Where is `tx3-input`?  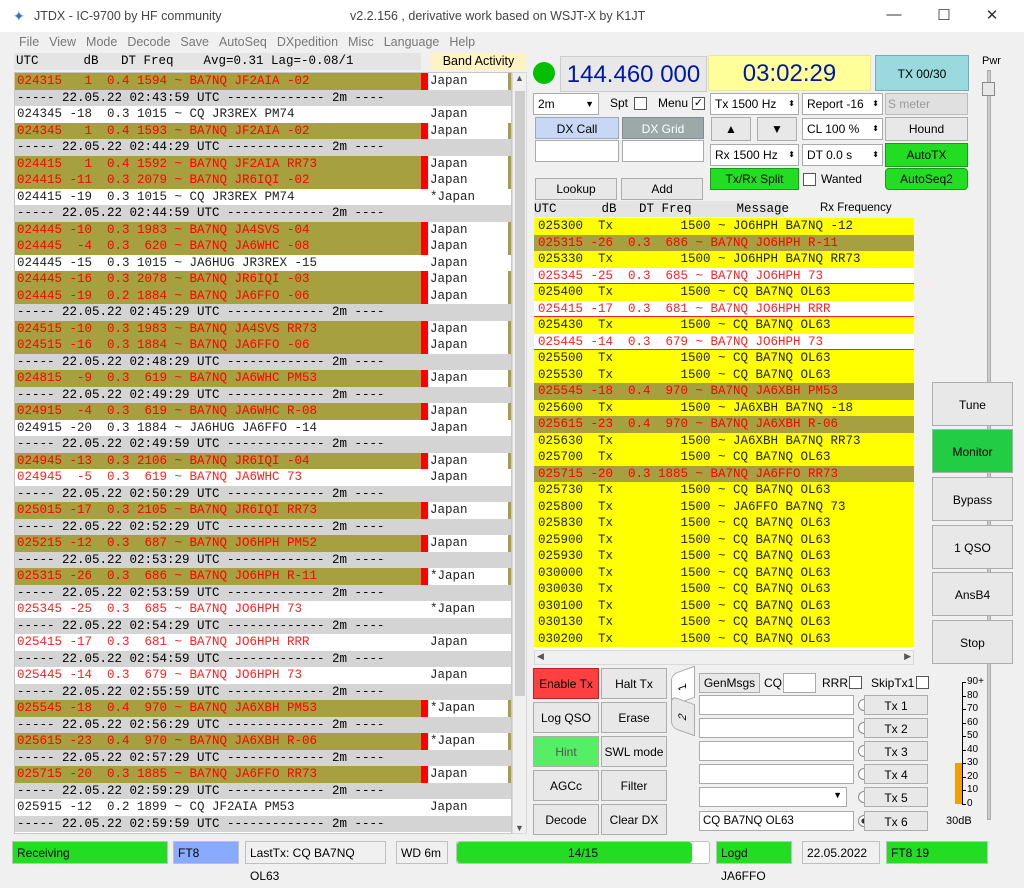 tx3-input is located at coordinates (776, 751).